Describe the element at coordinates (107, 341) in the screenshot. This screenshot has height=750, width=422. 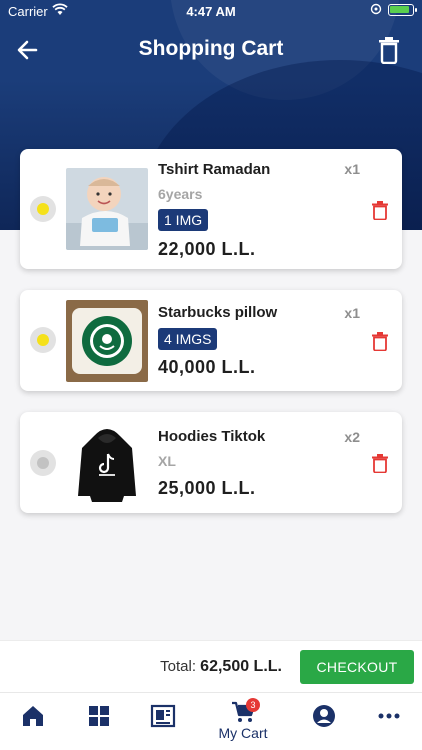
I see `product-image-starbucks-pillow` at that location.